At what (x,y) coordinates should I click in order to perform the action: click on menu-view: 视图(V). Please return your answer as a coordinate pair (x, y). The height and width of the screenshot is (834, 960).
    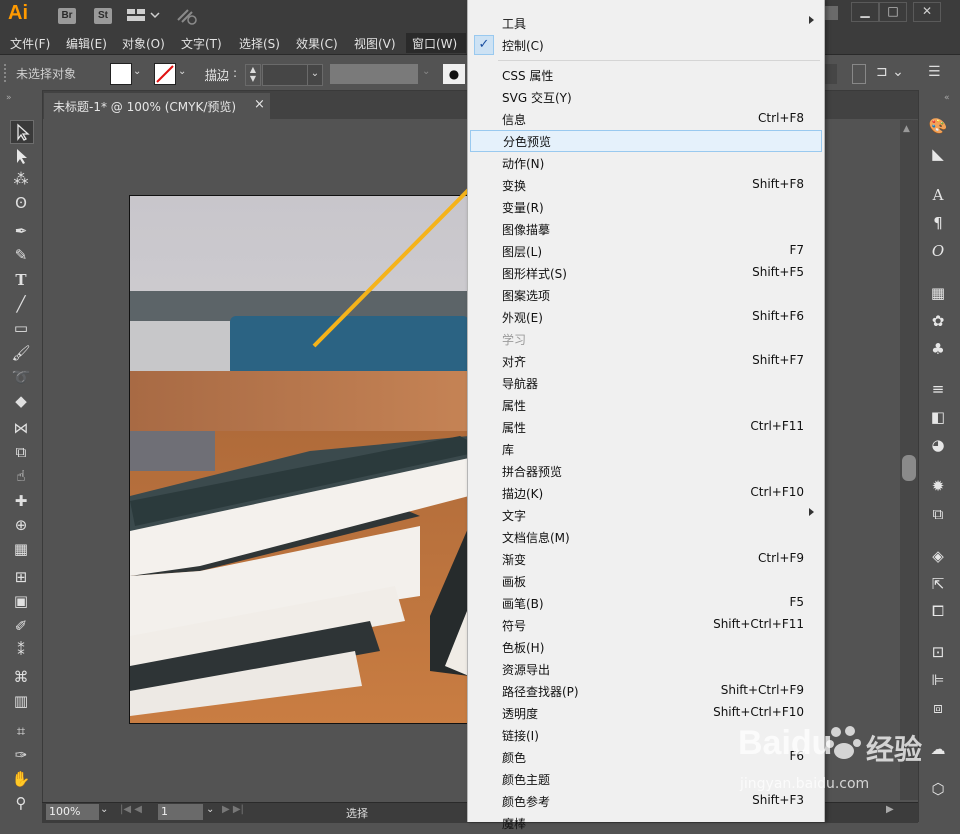
    Looking at the image, I should click on (375, 43).